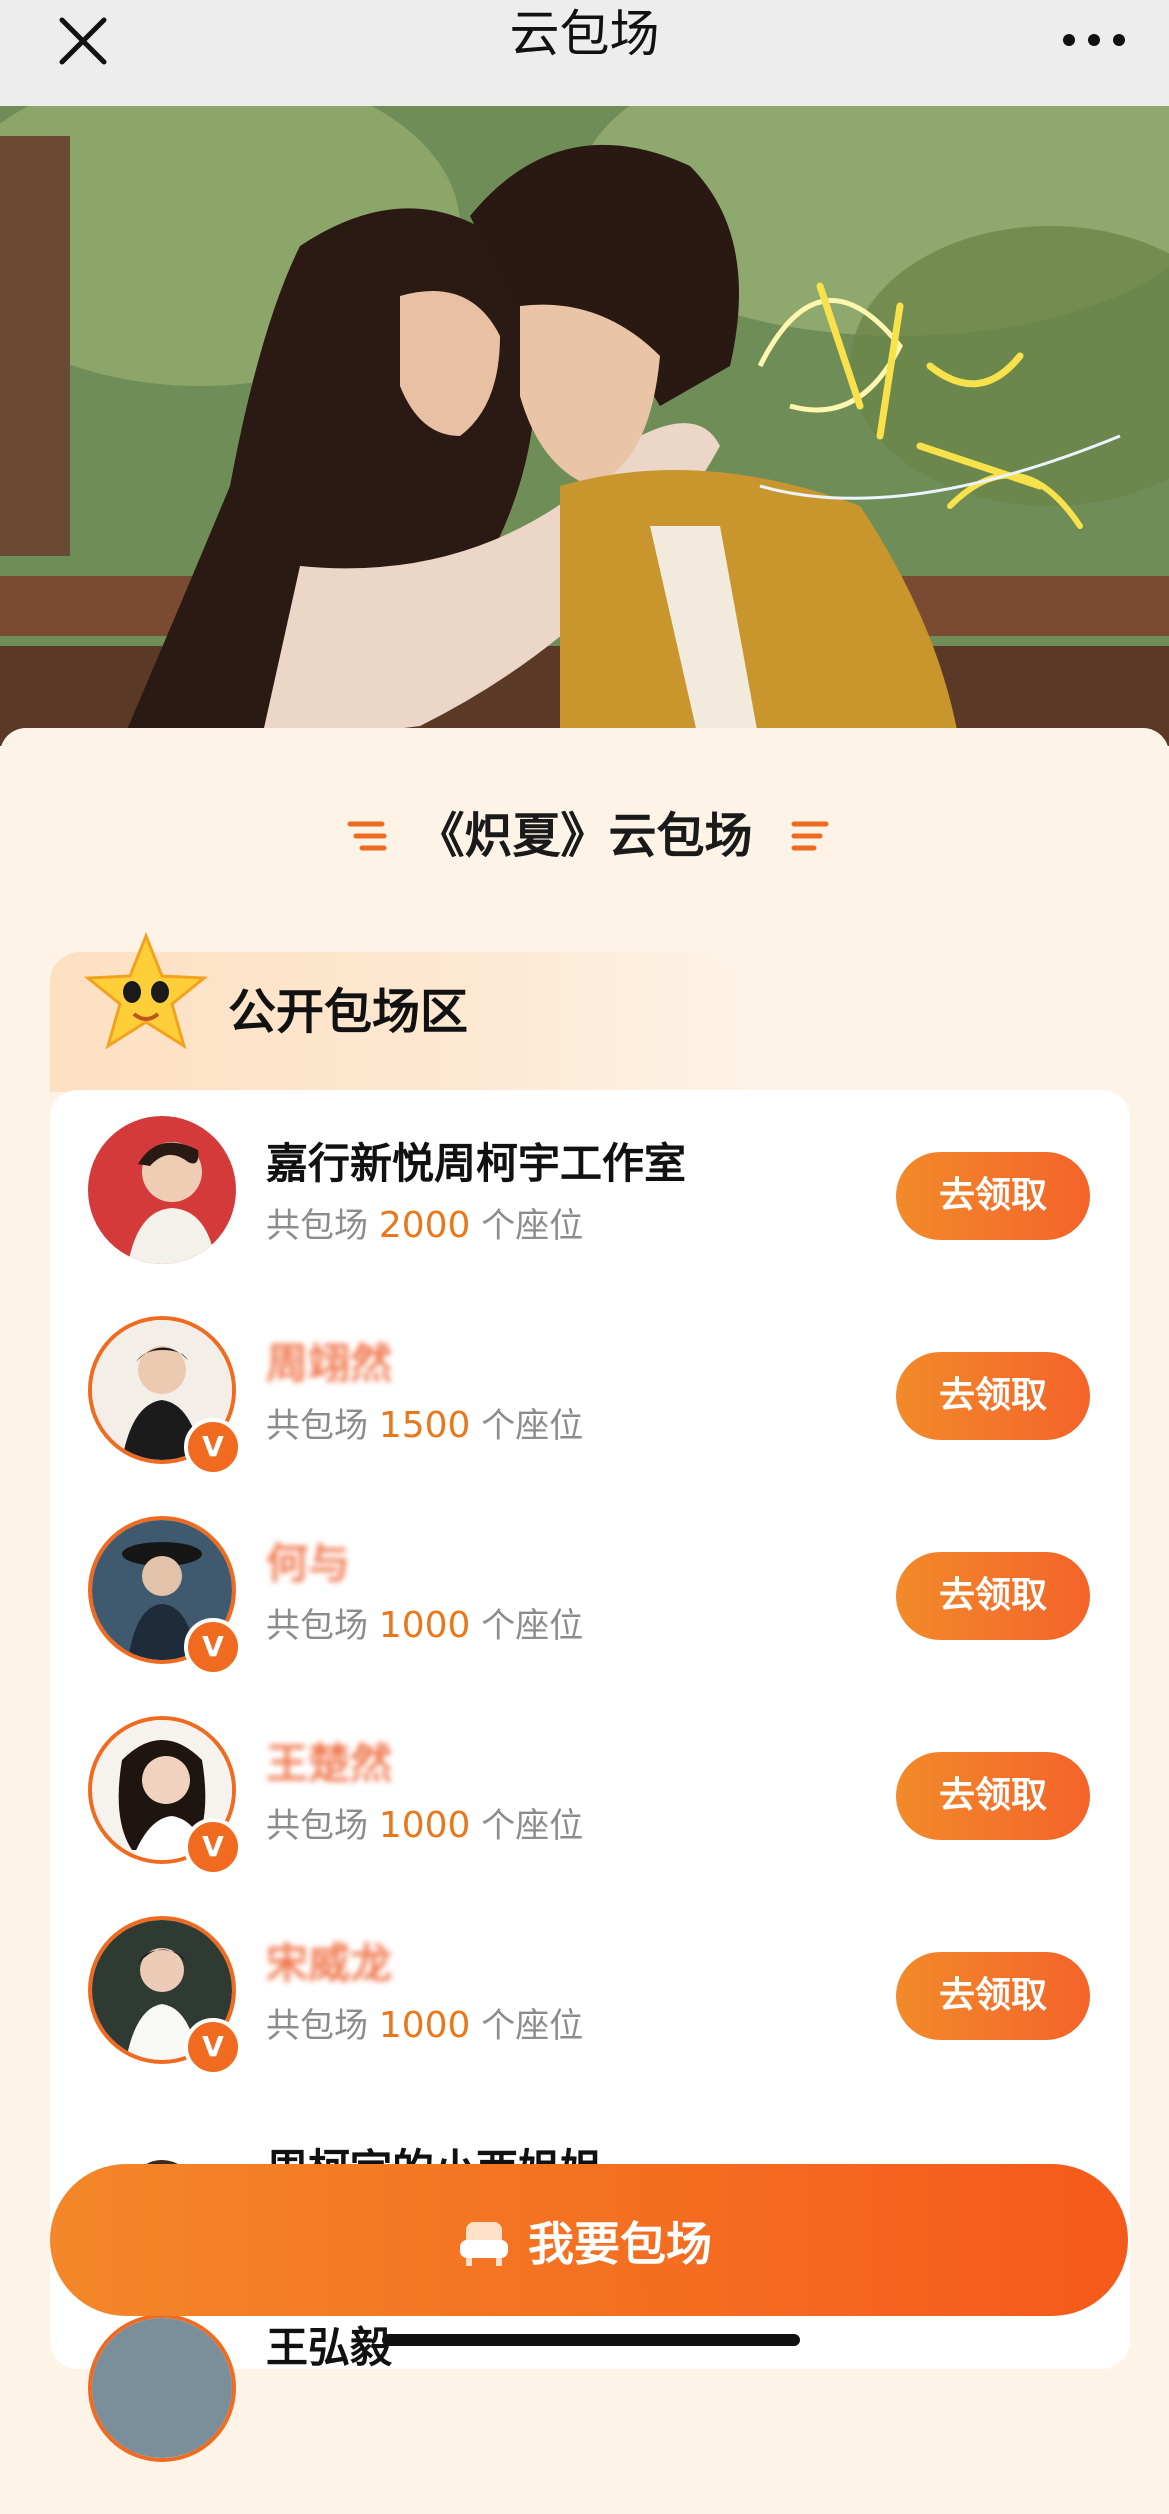 This screenshot has width=1169, height=2514. Describe the element at coordinates (424, 1225) in the screenshot. I see `seats-count: 2000` at that location.